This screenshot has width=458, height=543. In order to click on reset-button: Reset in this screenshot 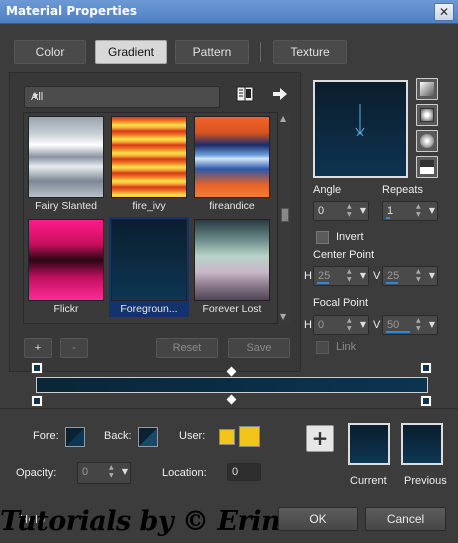, I will do `click(187, 348)`.